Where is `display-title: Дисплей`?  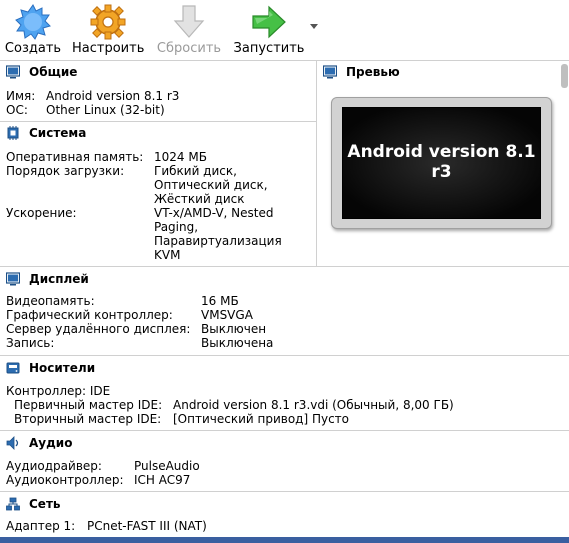 display-title: Дисплей is located at coordinates (59, 279).